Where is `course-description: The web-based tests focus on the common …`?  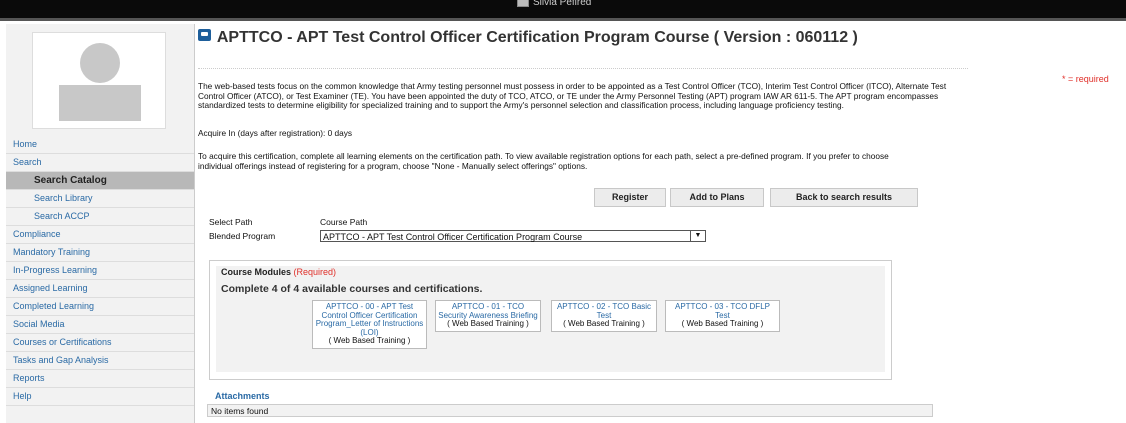 course-description: The web-based tests focus on the common … is located at coordinates (572, 96).